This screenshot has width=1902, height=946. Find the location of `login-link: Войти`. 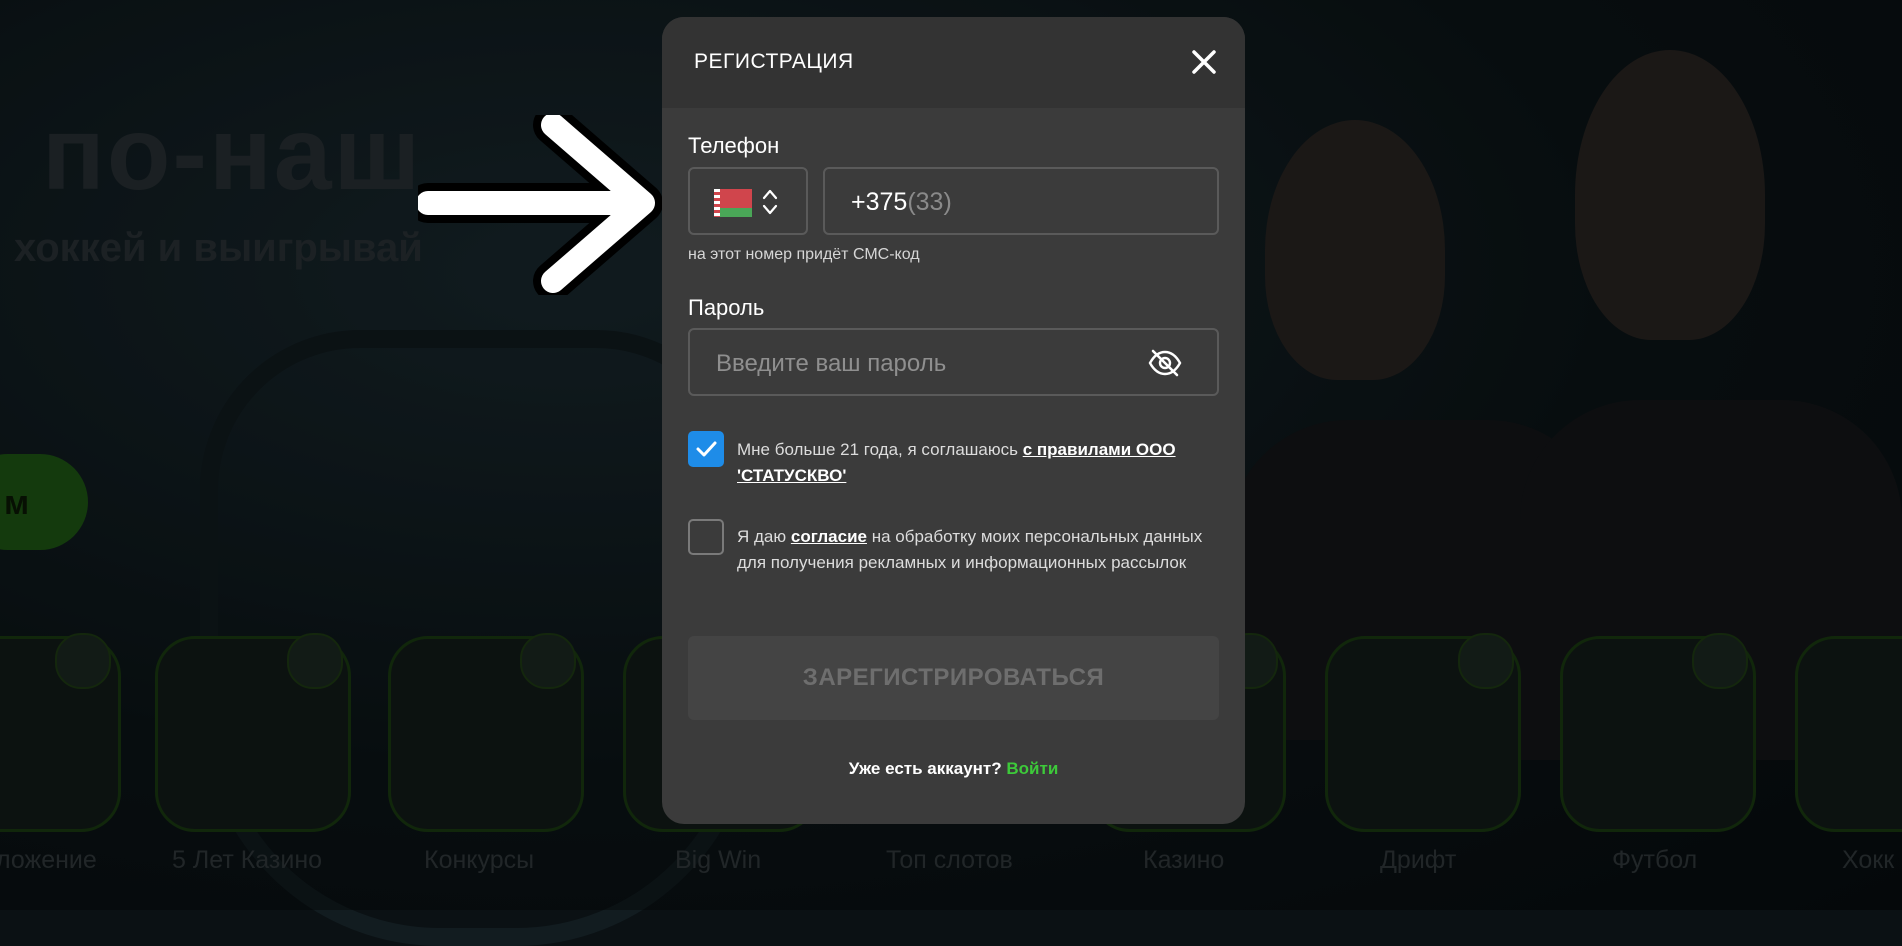

login-link: Войти is located at coordinates (1032, 768).